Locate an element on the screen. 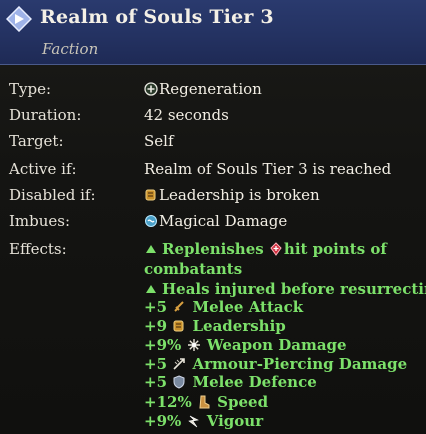 The width and height of the screenshot is (426, 434). effect-replenishes-b: hit points of is located at coordinates (335, 249).